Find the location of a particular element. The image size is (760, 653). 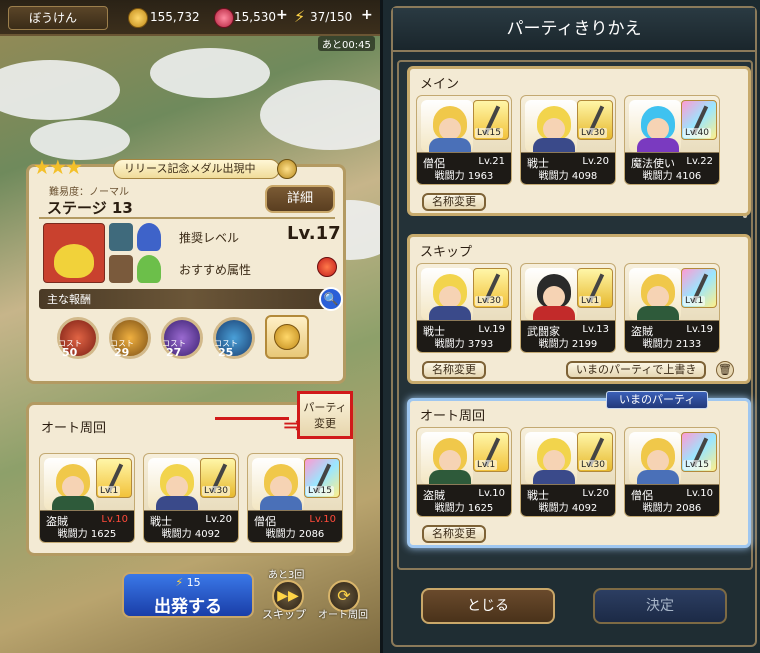

recommended-level-label: 推奨レベル is located at coordinates (209, 238).